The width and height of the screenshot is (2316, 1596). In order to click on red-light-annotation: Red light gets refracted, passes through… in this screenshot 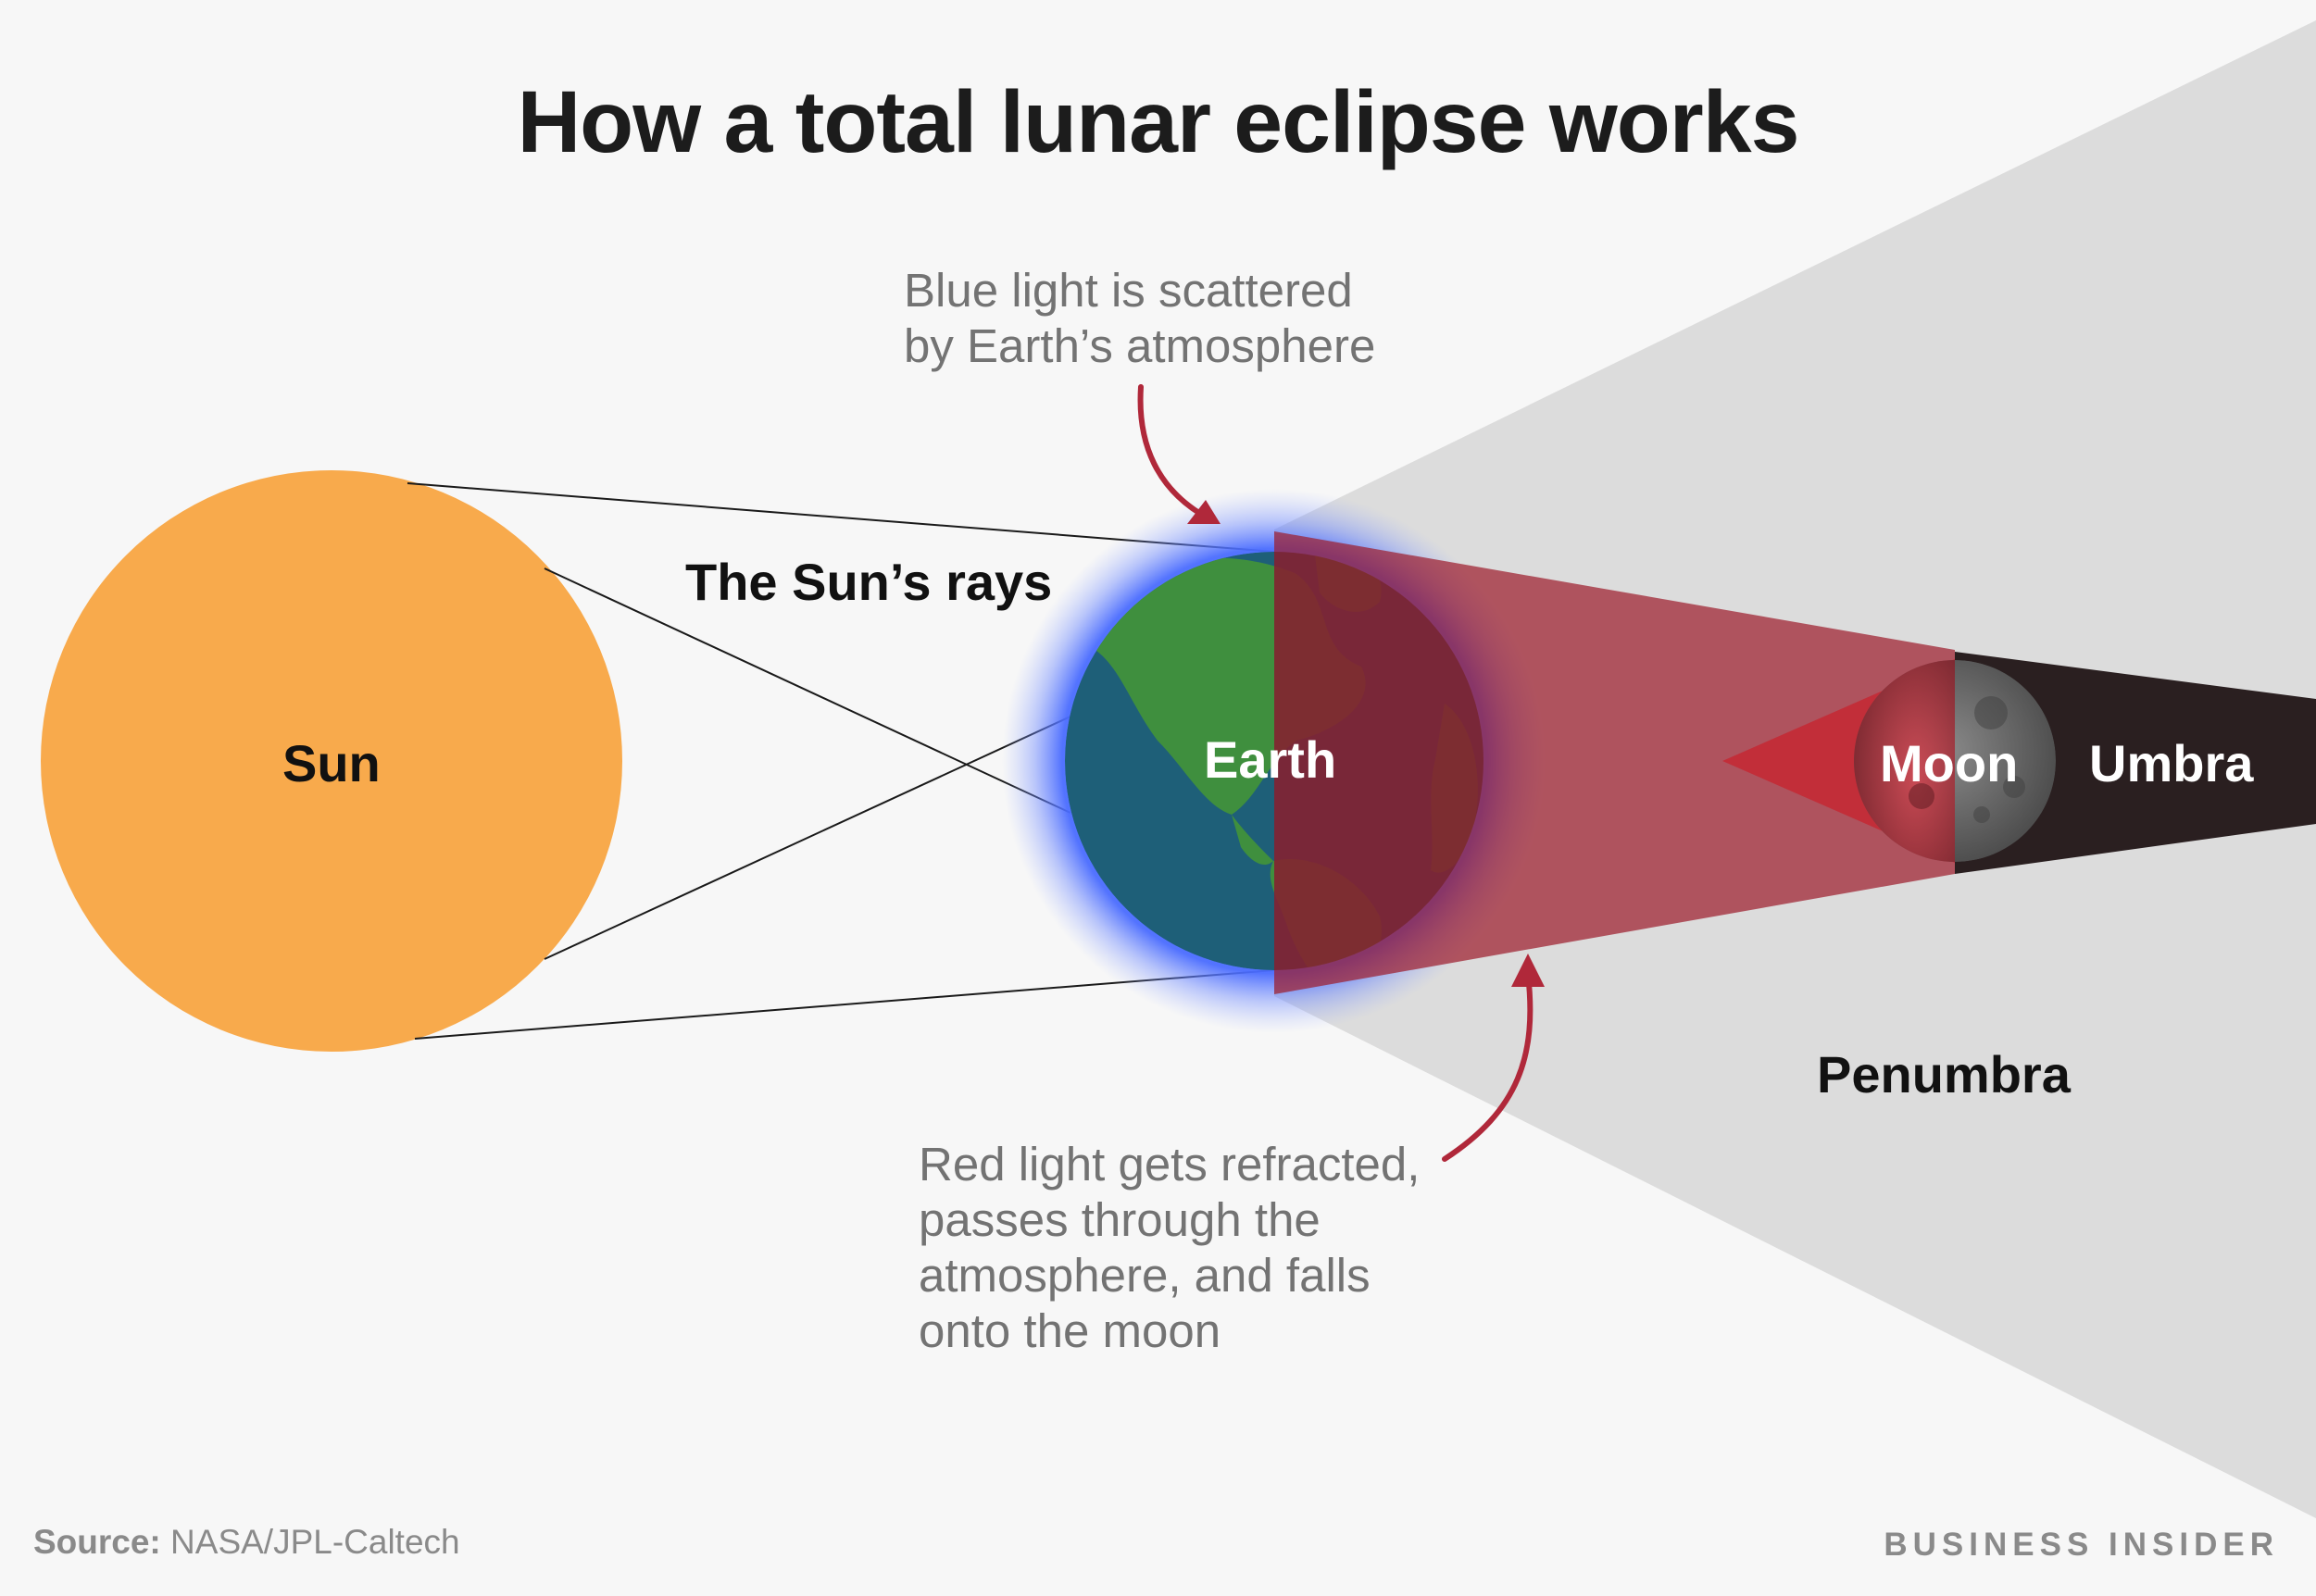, I will do `click(1170, 1247)`.